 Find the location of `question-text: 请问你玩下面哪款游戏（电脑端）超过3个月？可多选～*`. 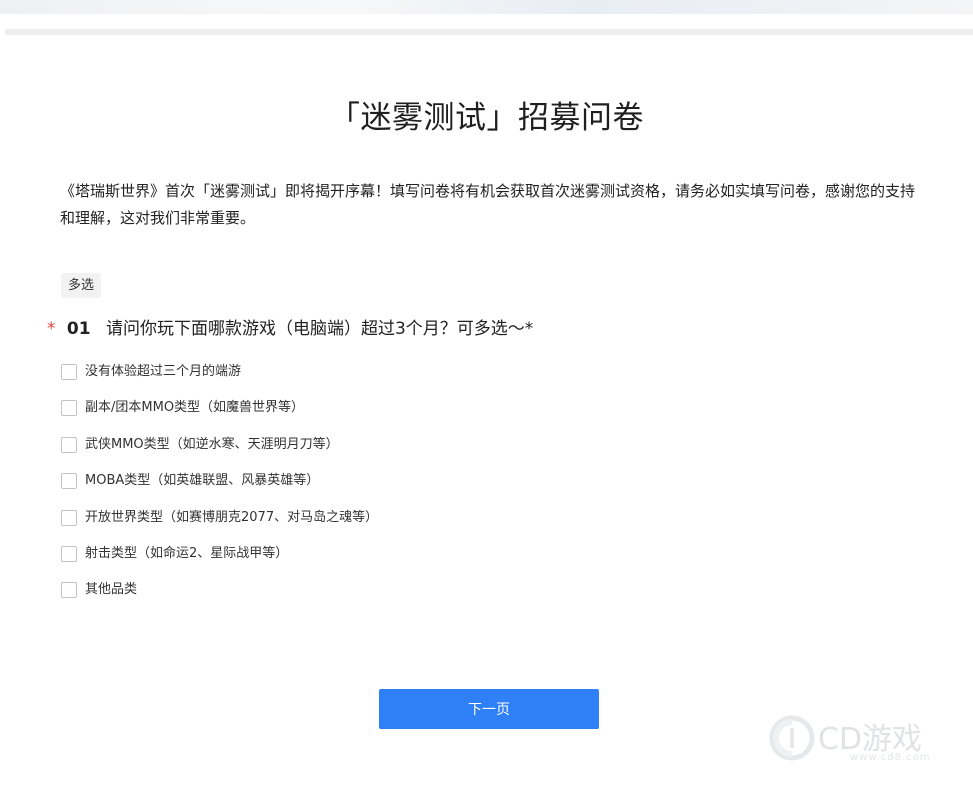

question-text: 请问你玩下面哪款游戏（电脑端）超过3个月？可多选～* is located at coordinates (319, 329).